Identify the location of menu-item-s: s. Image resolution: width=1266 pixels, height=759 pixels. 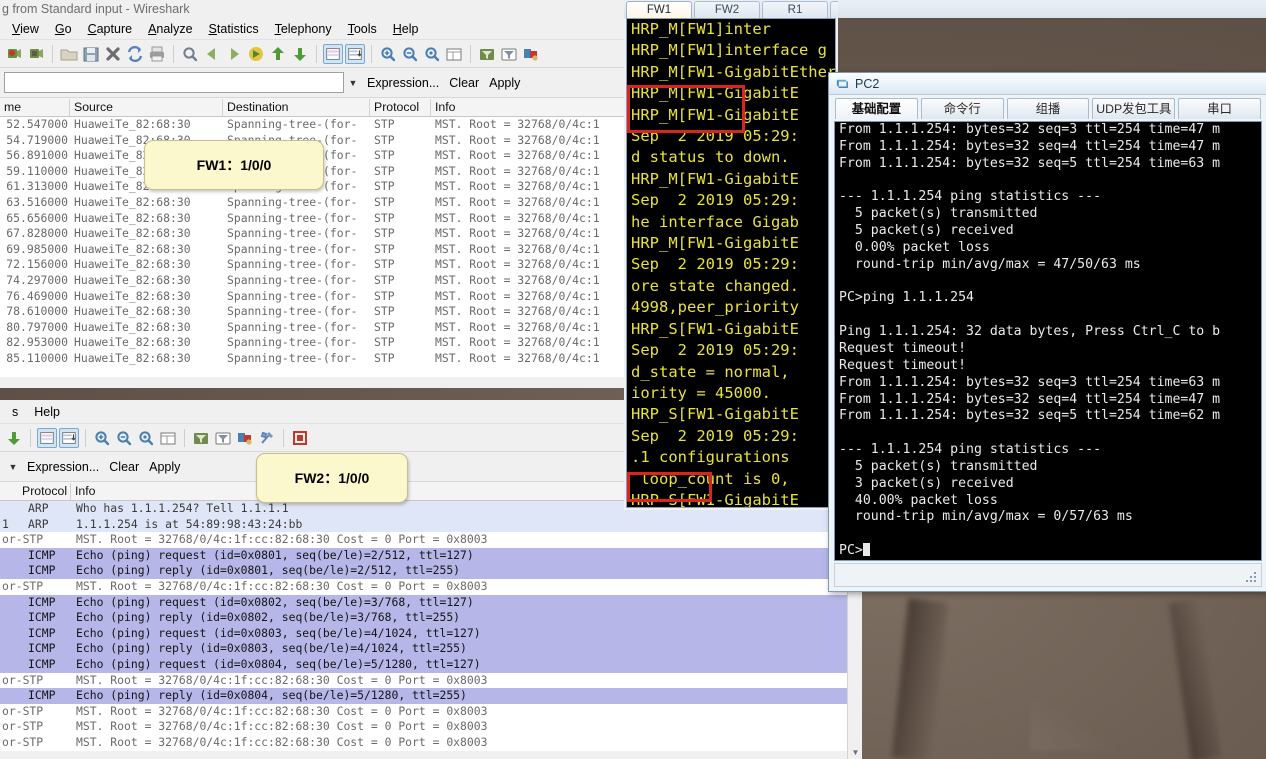
(15, 412).